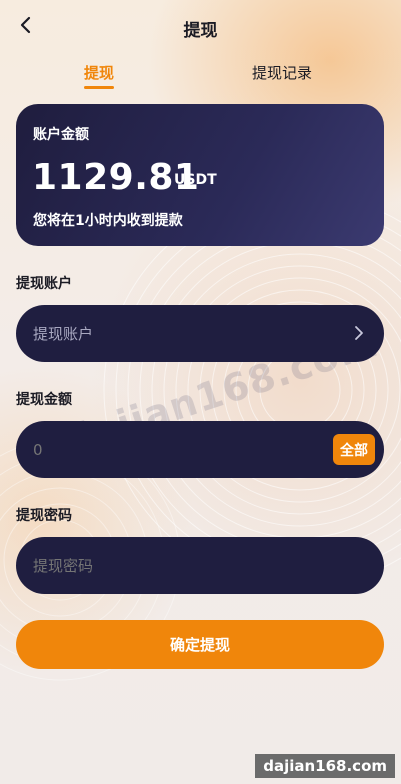 This screenshot has width=401, height=784. Describe the element at coordinates (195, 180) in the screenshot. I see `balance-unit: USDT` at that location.